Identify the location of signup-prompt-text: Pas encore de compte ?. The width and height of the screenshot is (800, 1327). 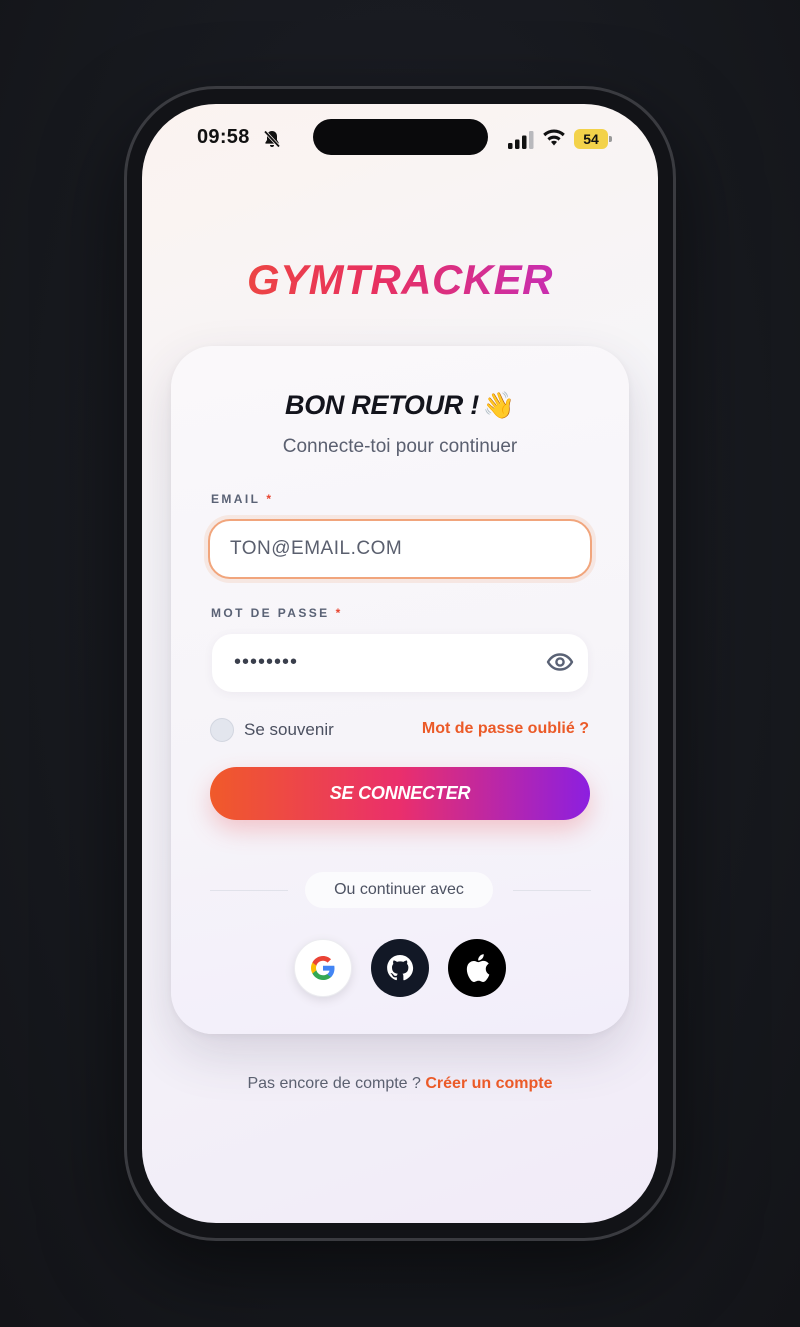
(334, 1083).